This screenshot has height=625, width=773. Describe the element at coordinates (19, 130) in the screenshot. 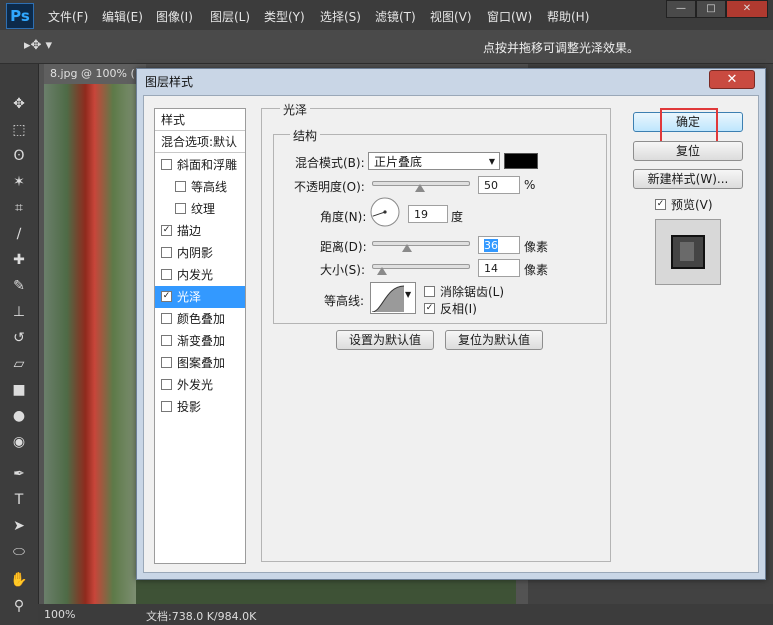

I see `marquee-icon: ⬚` at that location.